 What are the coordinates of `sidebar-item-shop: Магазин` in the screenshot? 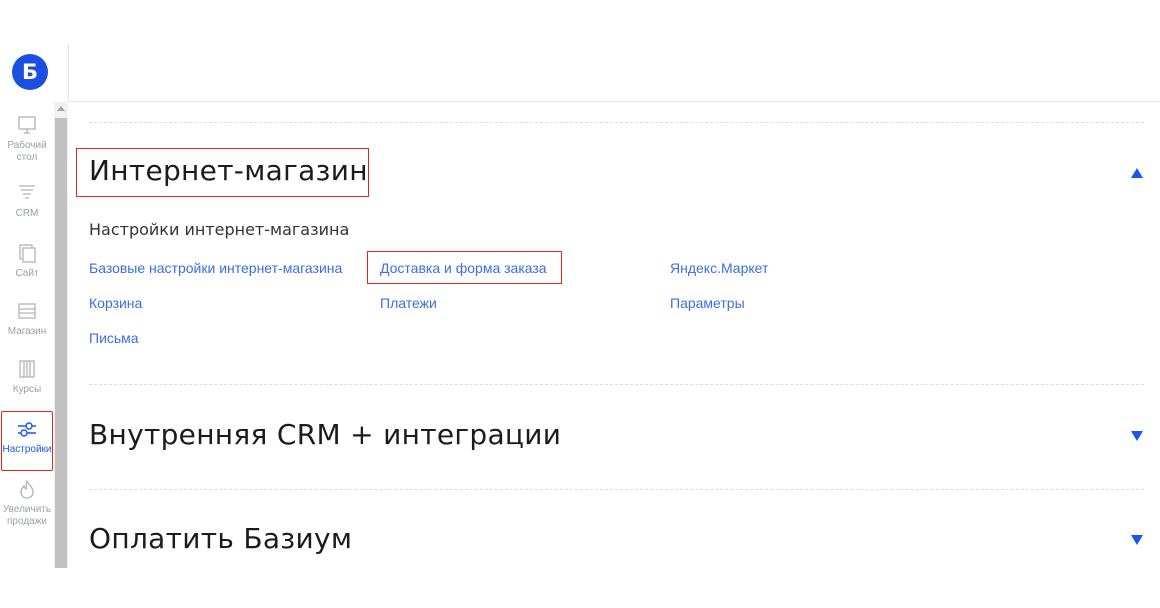 It's located at (27, 319).